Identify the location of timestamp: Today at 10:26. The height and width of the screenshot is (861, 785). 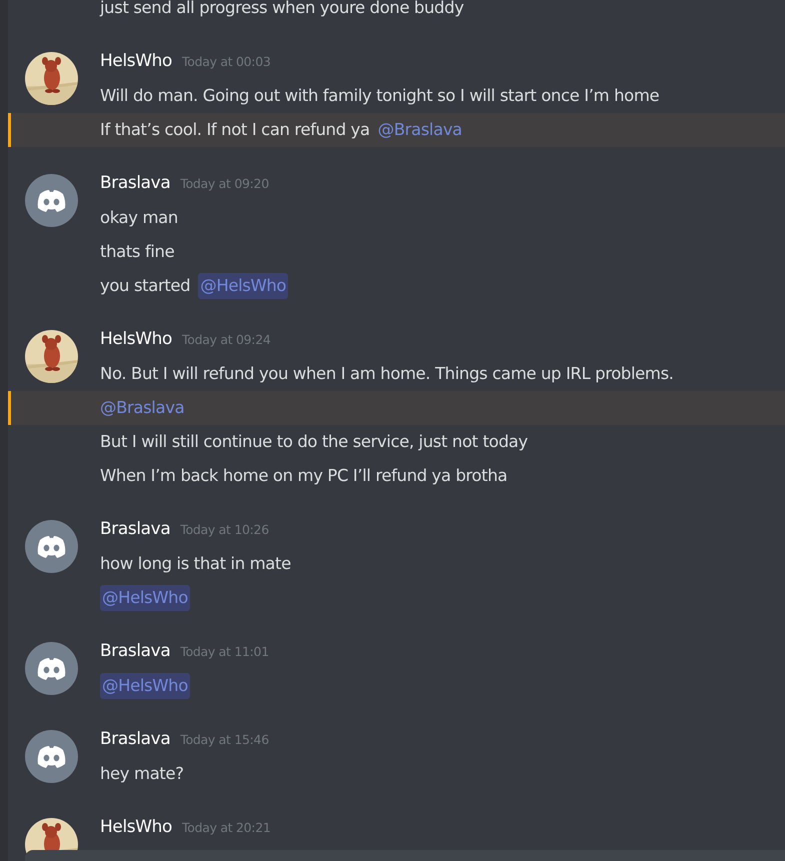
(224, 530).